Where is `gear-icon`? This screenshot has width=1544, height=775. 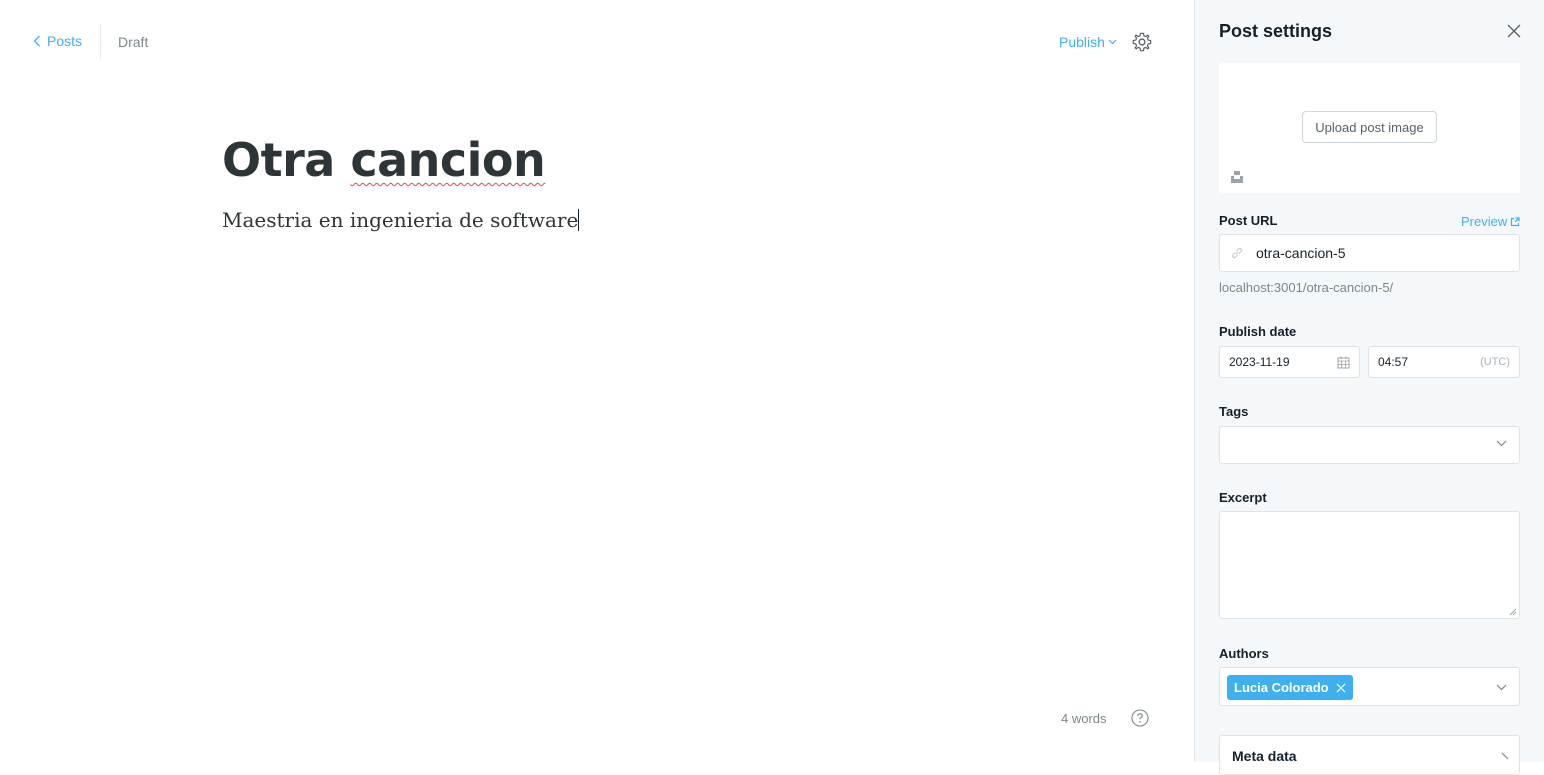
gear-icon is located at coordinates (1142, 42).